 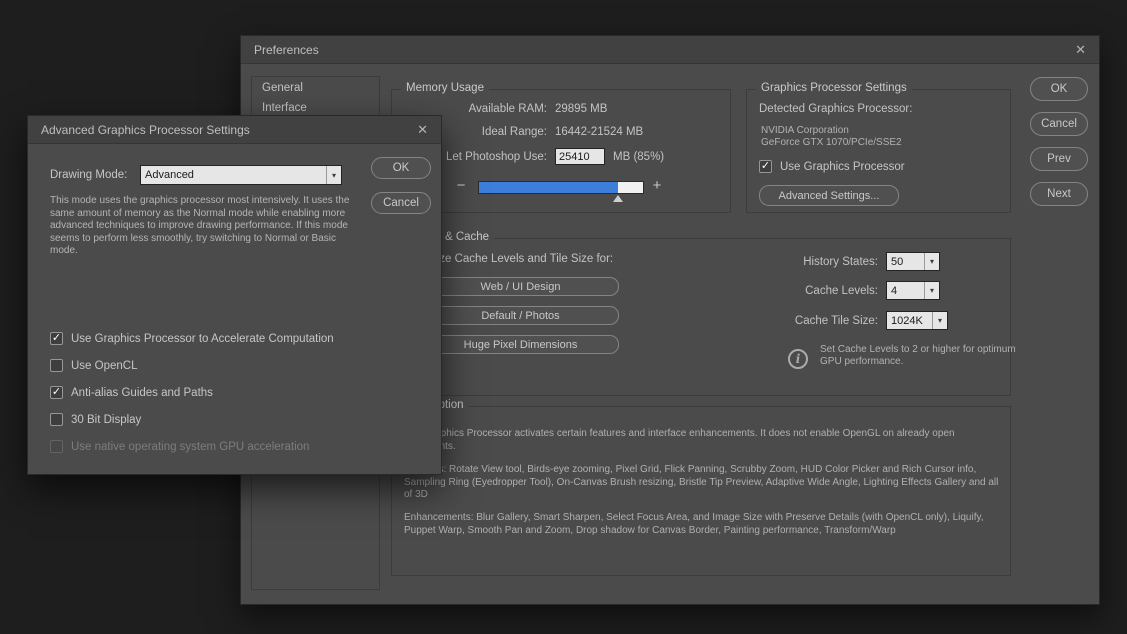 I want to click on sidebar-item-interface: Interface, so click(x=315, y=107).